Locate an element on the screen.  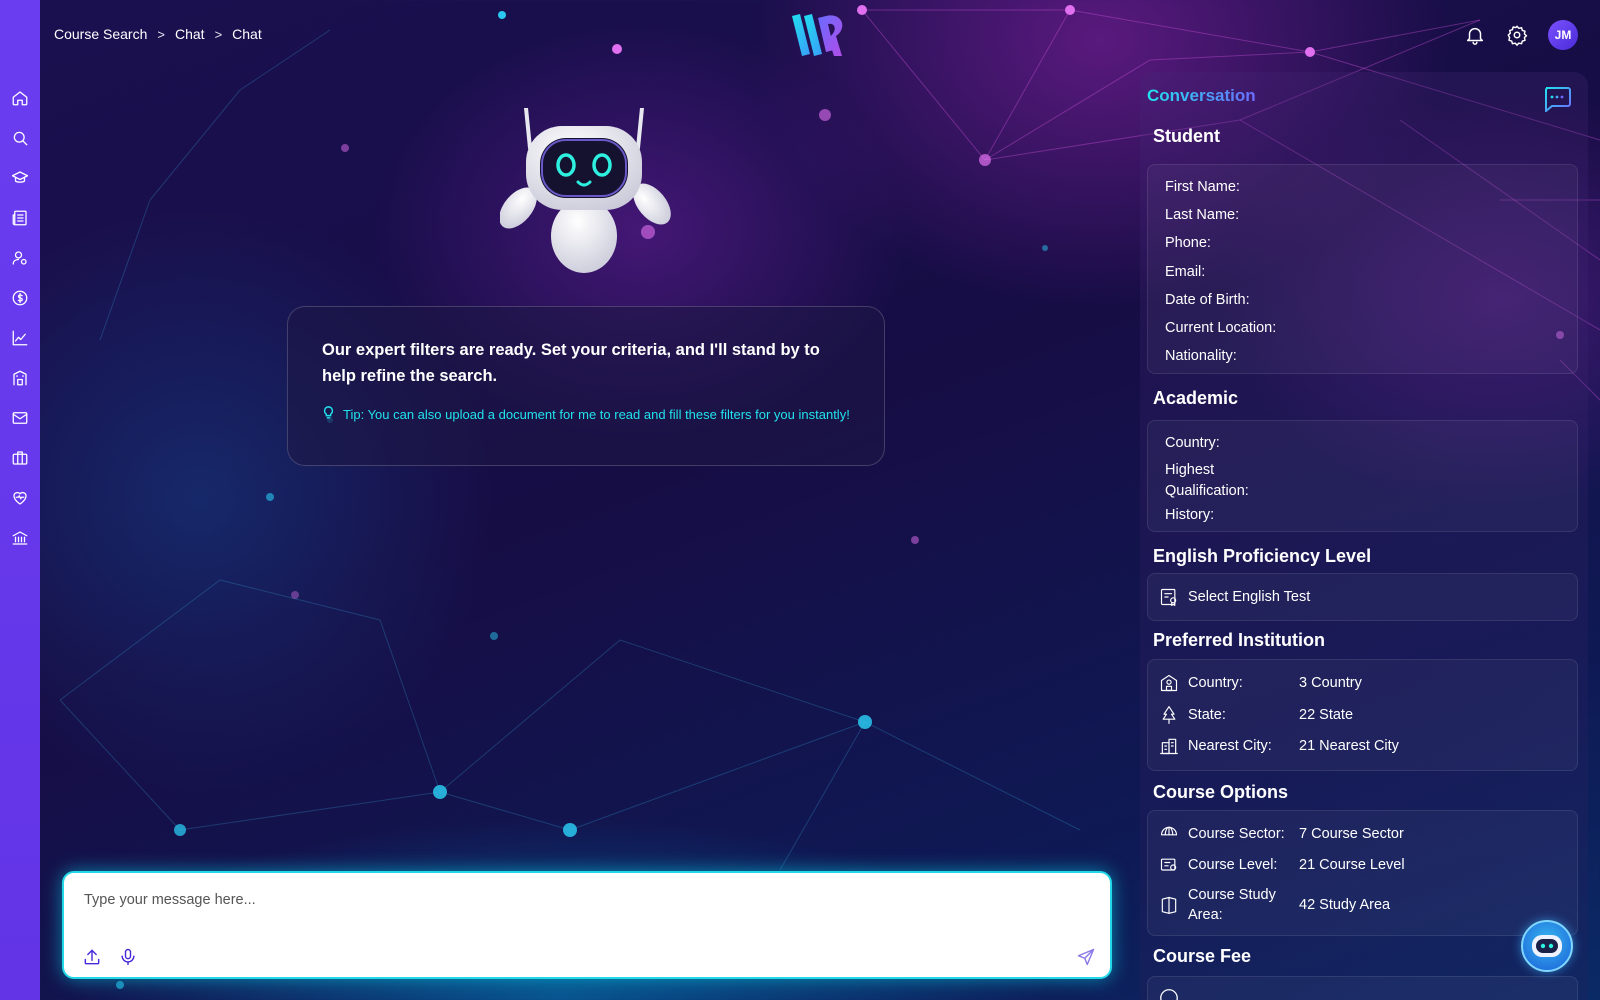
sidebar-item-institutions is located at coordinates (20, 378).